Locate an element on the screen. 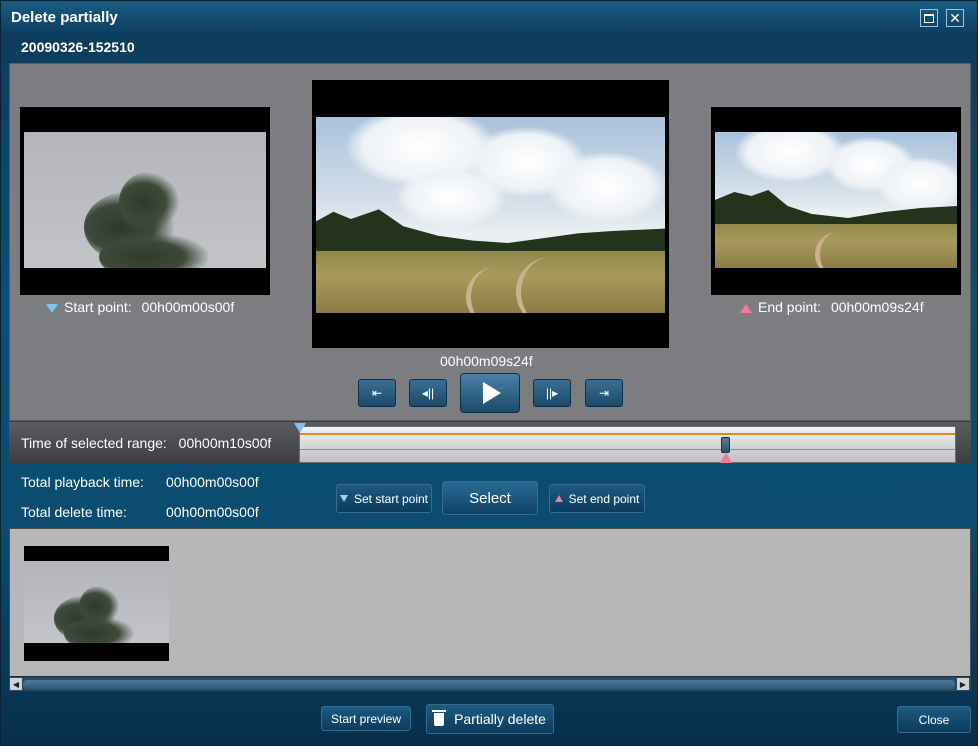 The image size is (978, 746). playhead-knob is located at coordinates (725, 445).